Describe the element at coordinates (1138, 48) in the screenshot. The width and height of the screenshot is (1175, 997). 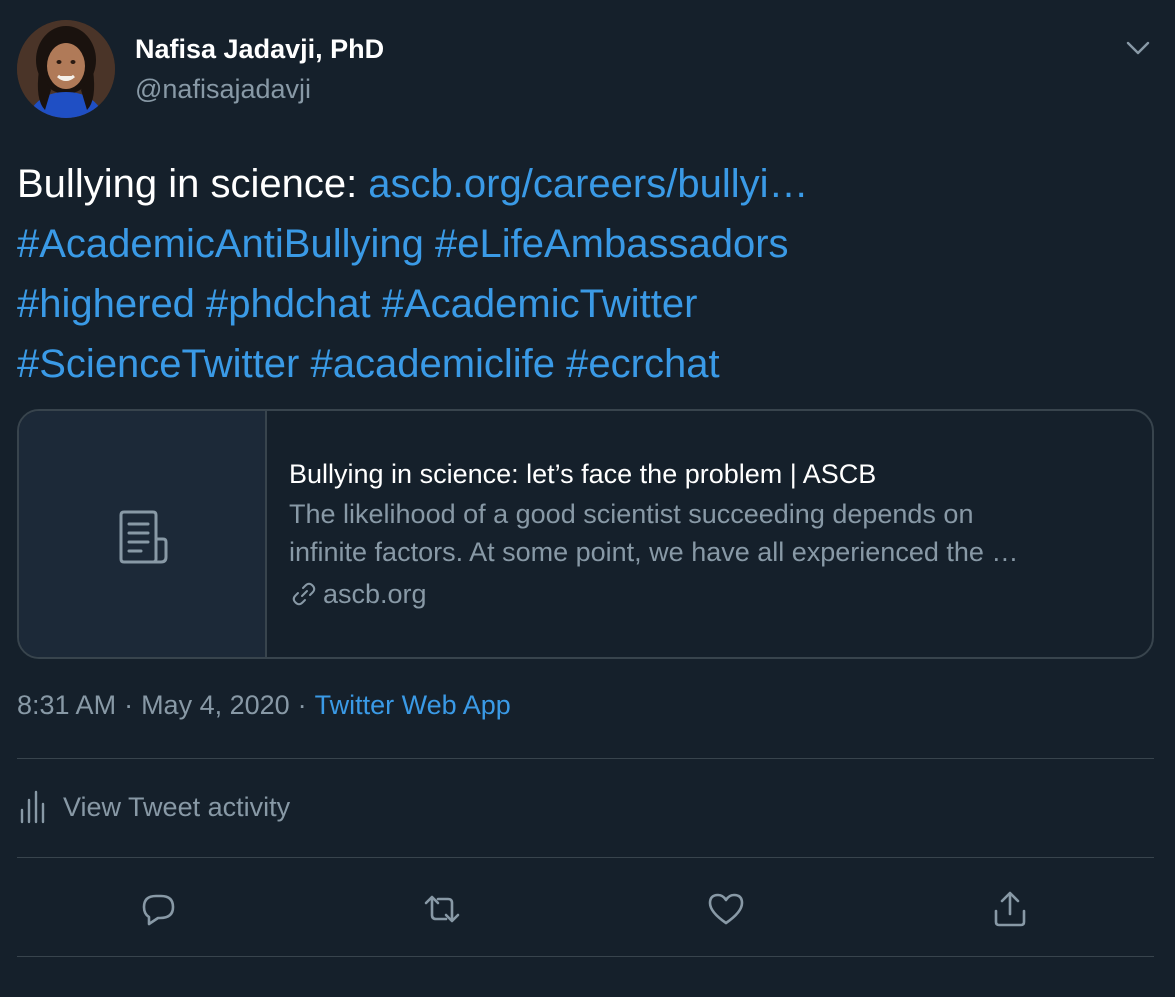
I see `more-options-chevron-down-icon` at that location.